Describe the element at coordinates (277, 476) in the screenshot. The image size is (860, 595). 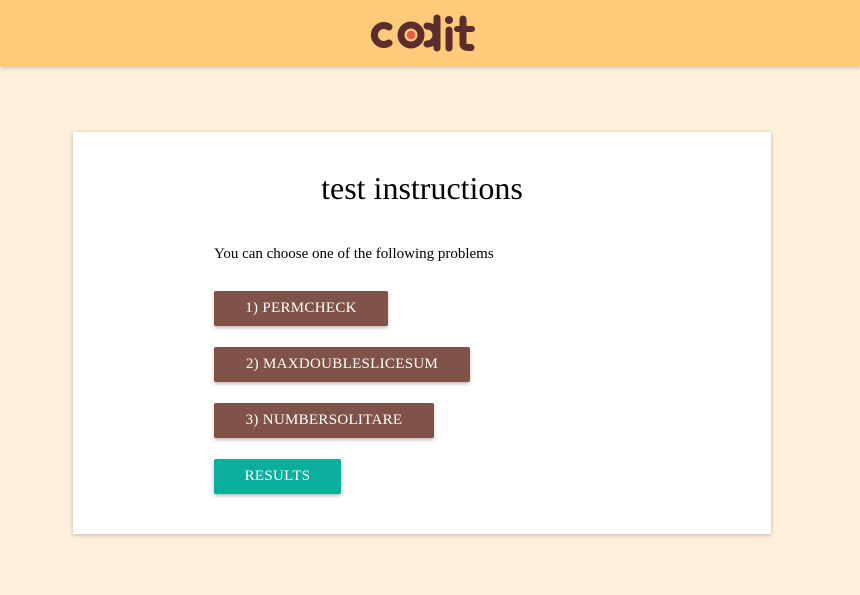
I see `results-button: RESULTS` at that location.